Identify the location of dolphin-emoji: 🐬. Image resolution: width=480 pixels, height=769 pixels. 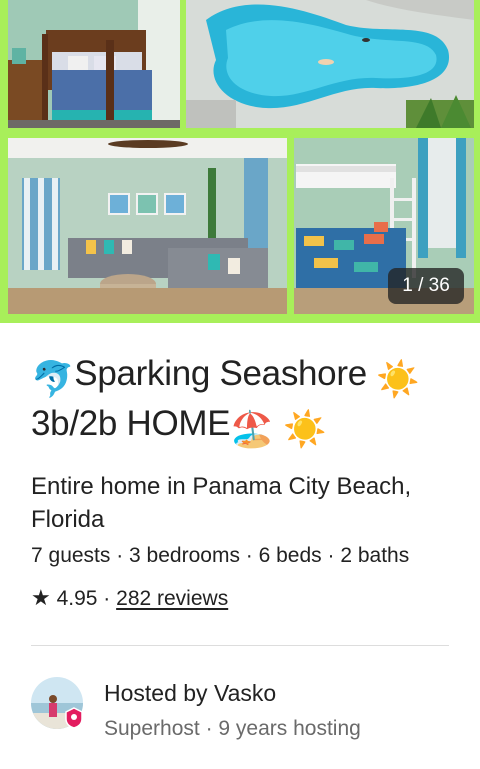
(53, 379).